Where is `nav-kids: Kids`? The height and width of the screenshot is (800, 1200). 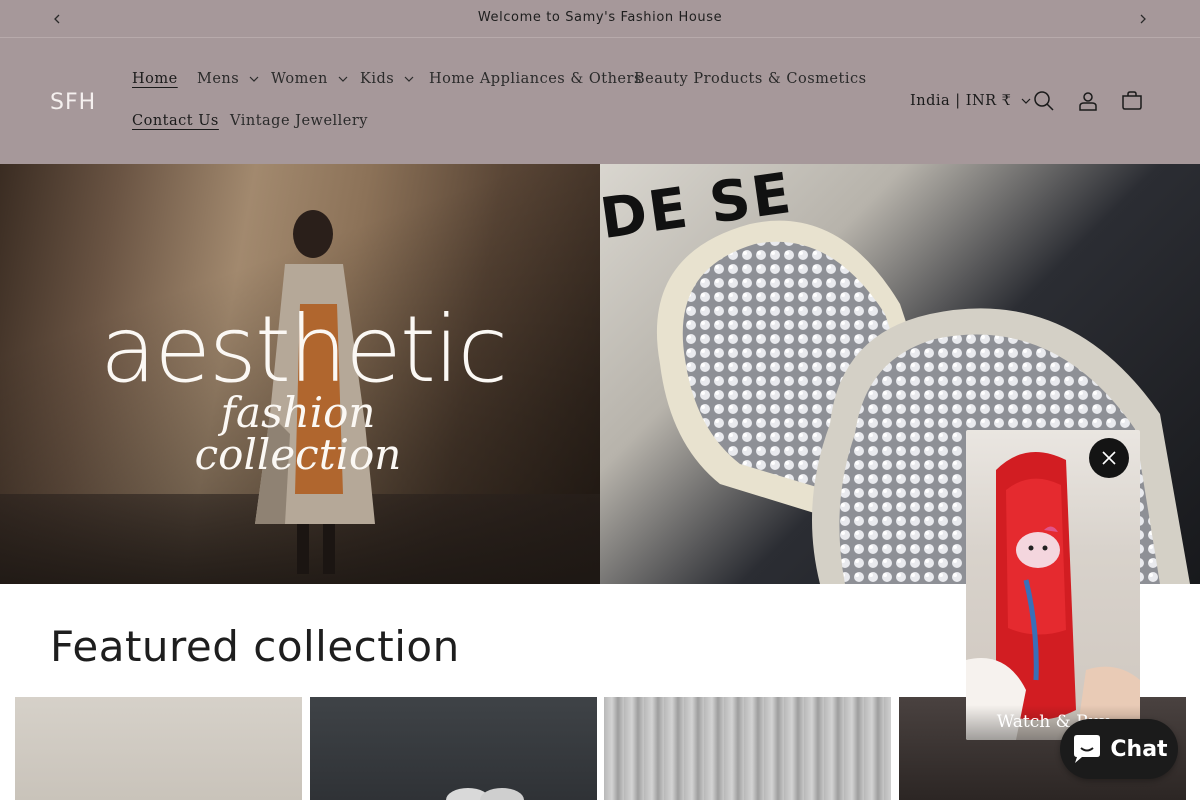
nav-kids: Kids is located at coordinates (387, 79).